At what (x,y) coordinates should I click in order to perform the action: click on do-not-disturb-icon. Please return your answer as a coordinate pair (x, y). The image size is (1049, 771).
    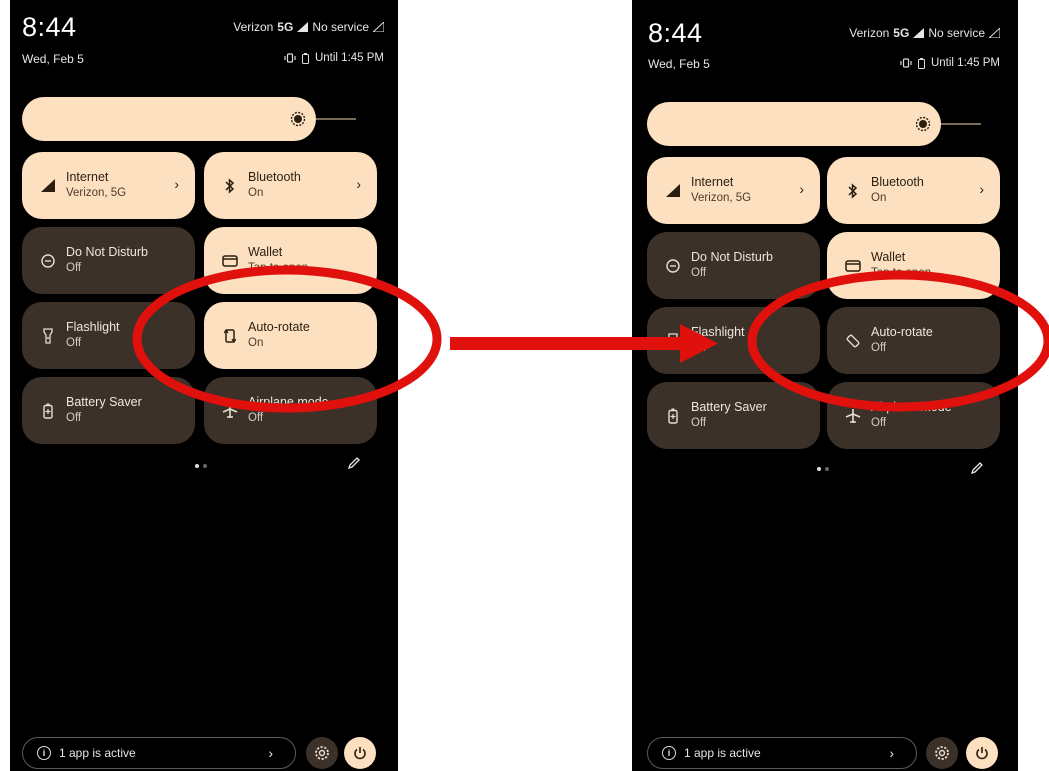
    Looking at the image, I should click on (673, 266).